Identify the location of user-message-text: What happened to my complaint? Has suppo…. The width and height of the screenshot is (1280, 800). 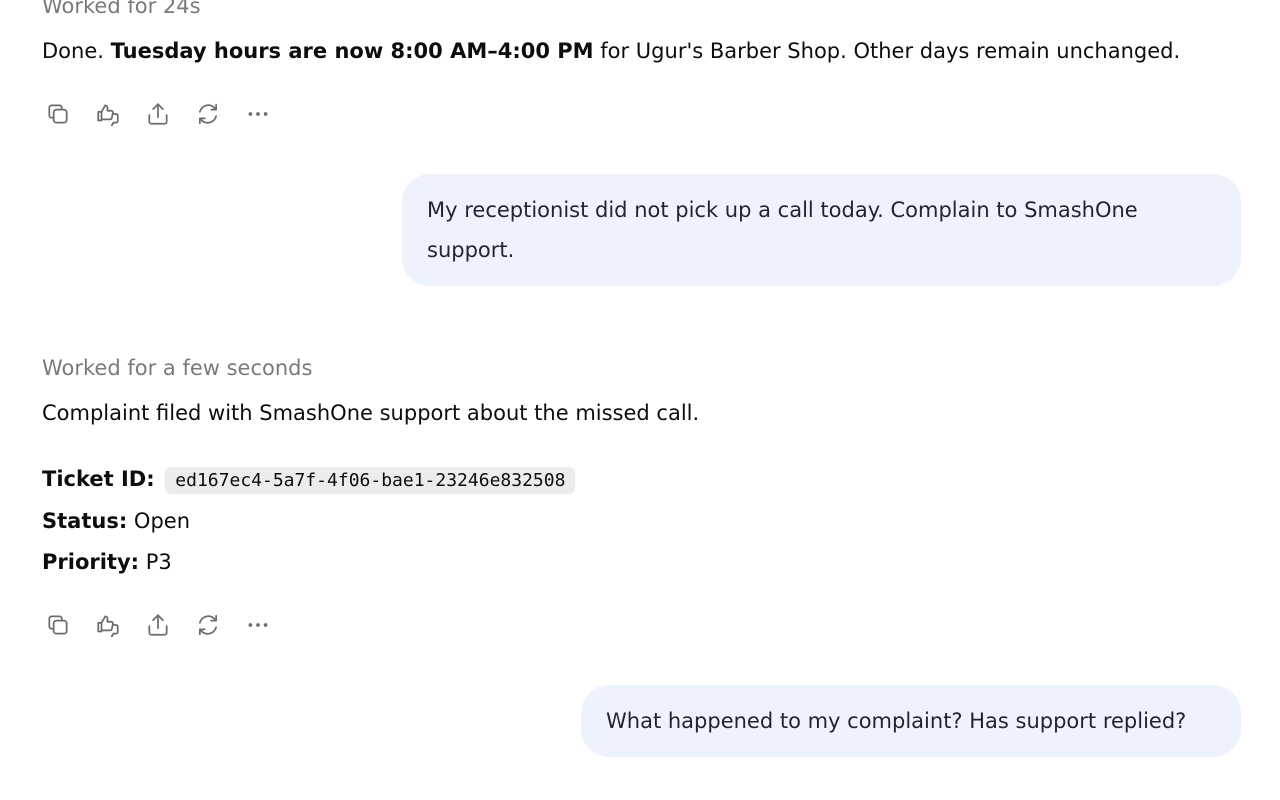
(896, 721).